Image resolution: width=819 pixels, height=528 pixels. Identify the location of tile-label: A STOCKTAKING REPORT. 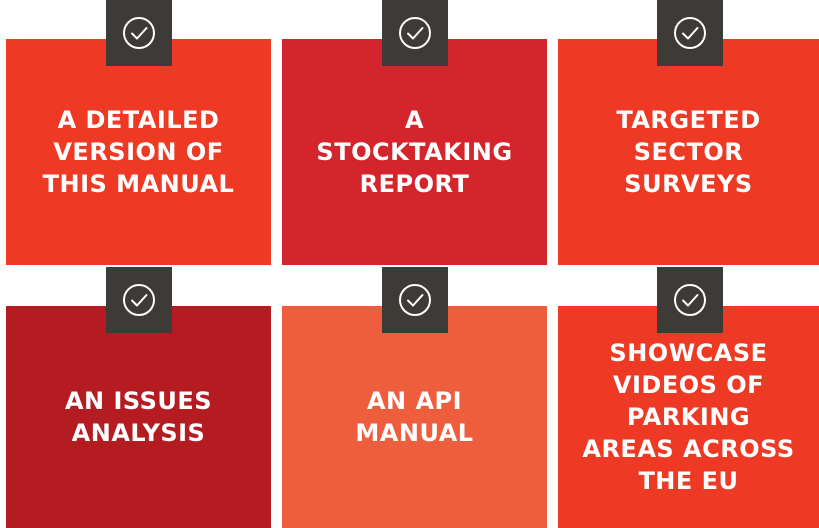
(414, 152).